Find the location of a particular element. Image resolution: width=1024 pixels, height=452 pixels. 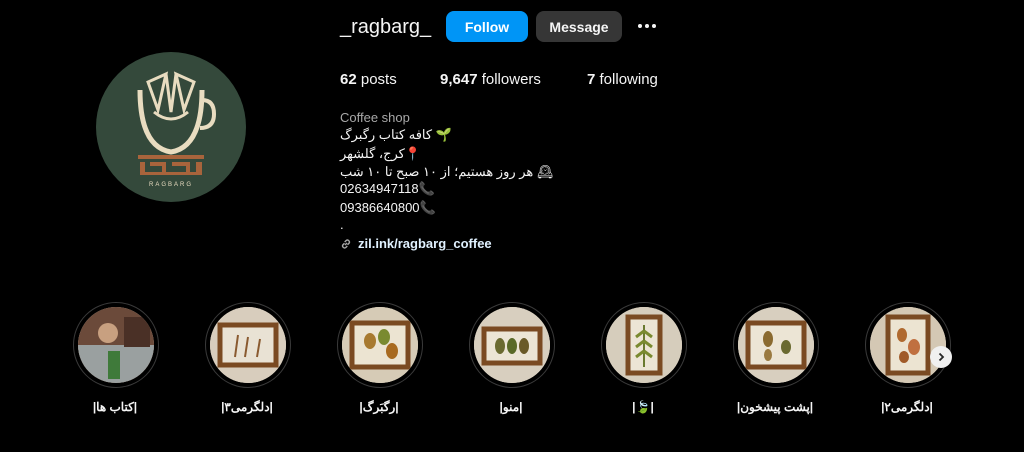

highlight-menu is located at coordinates (512, 345).